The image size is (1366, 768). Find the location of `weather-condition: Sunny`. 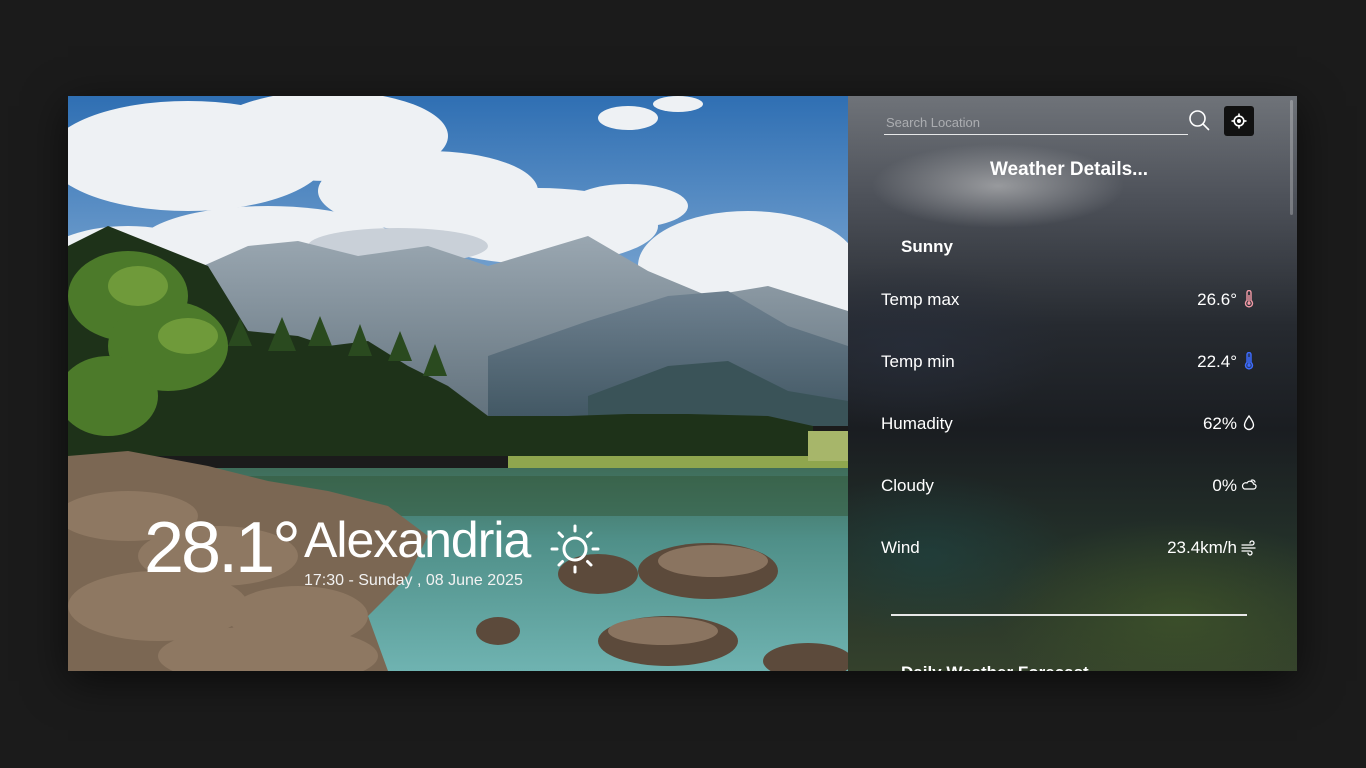

weather-condition: Sunny is located at coordinates (927, 246).